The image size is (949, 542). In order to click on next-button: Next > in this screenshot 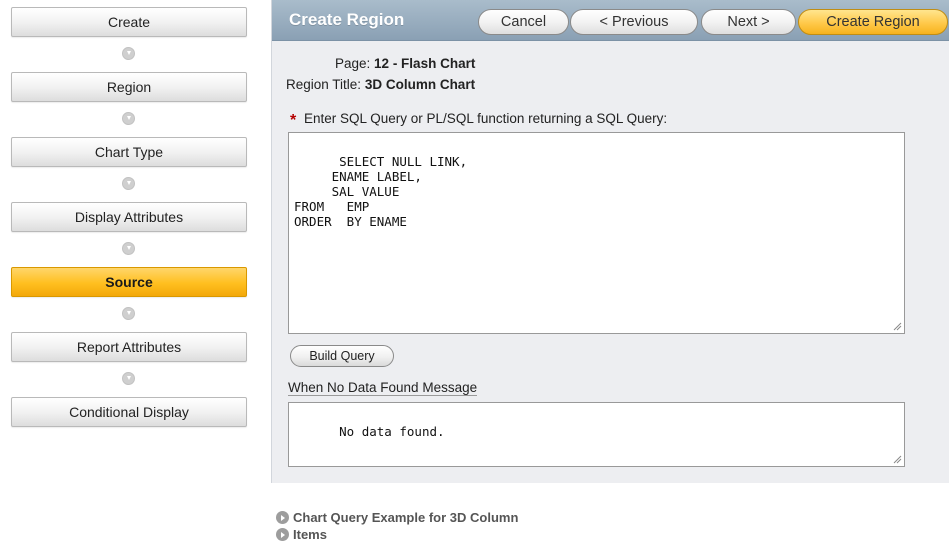, I will do `click(748, 22)`.